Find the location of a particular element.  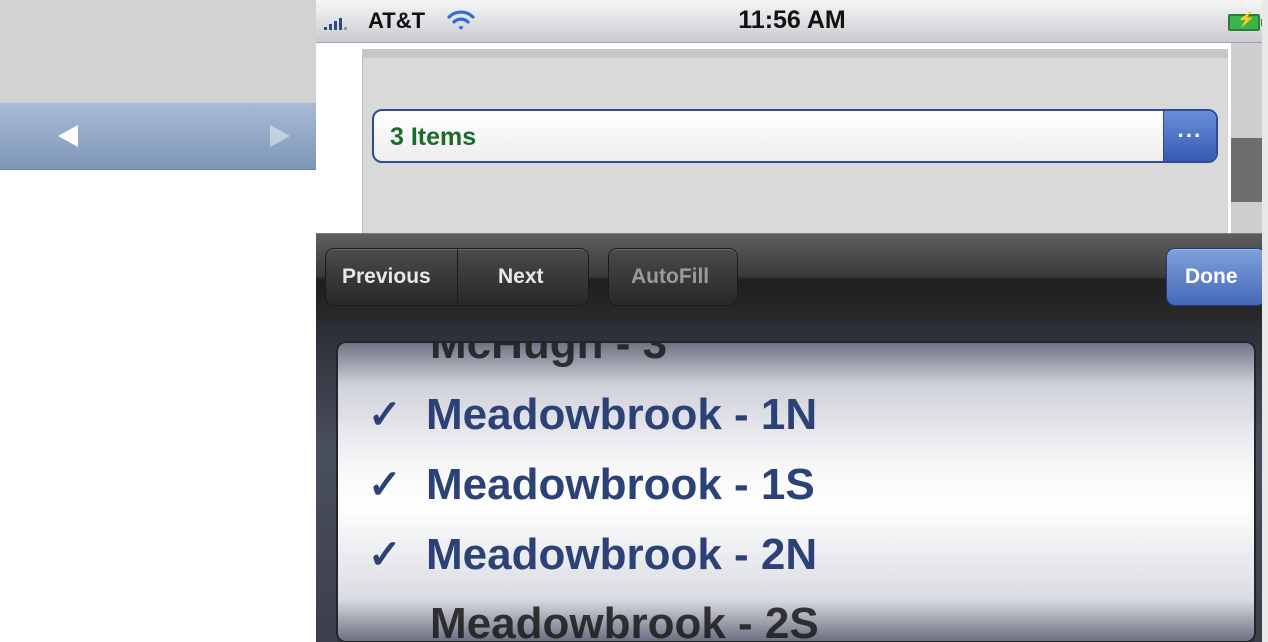

segment-divider is located at coordinates (457, 277).